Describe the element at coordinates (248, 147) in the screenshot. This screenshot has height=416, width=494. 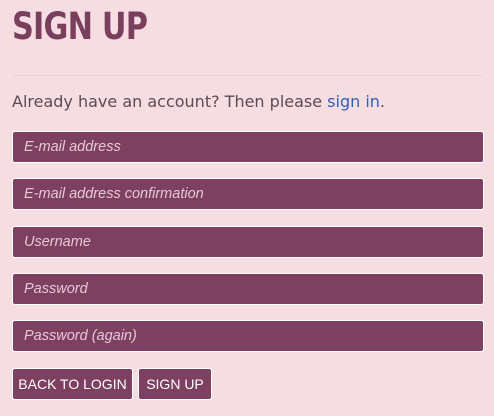
I see `email-field` at that location.